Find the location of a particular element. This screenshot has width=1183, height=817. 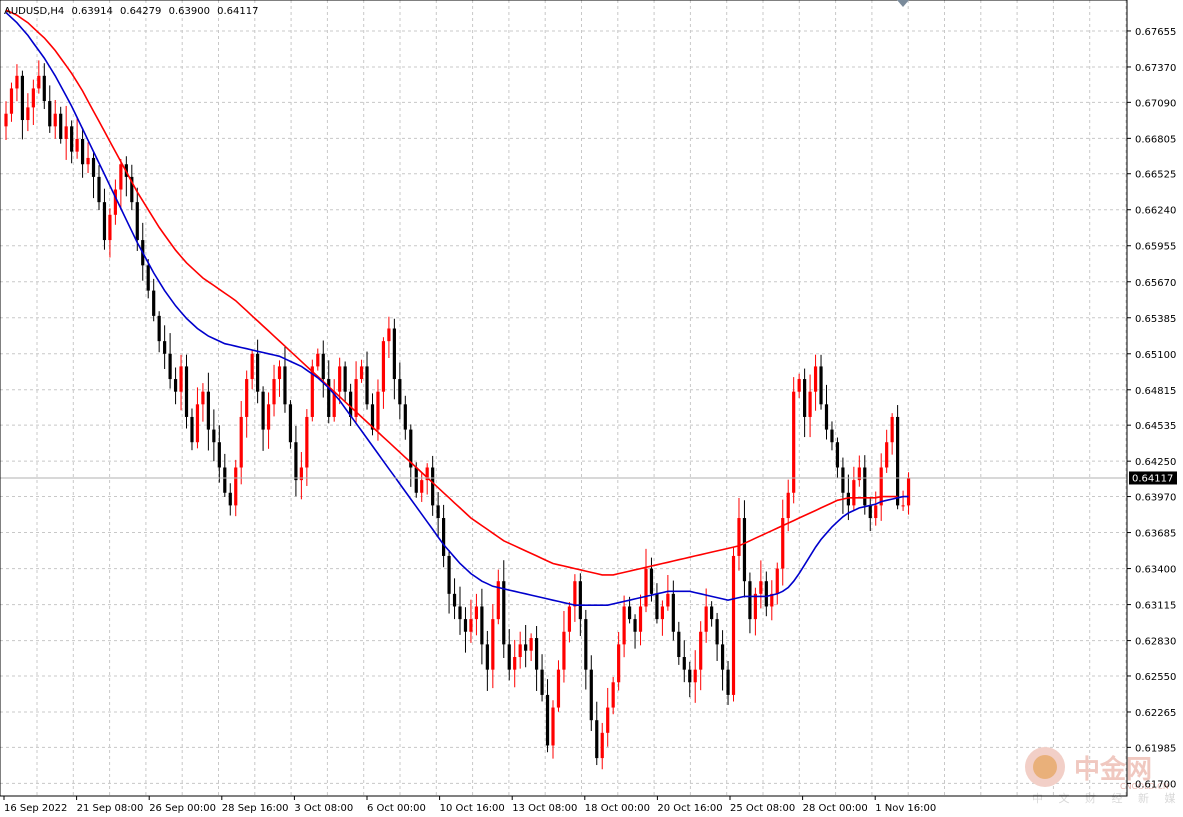

y-tick-label: 0.62265 is located at coordinates (1155, 713).